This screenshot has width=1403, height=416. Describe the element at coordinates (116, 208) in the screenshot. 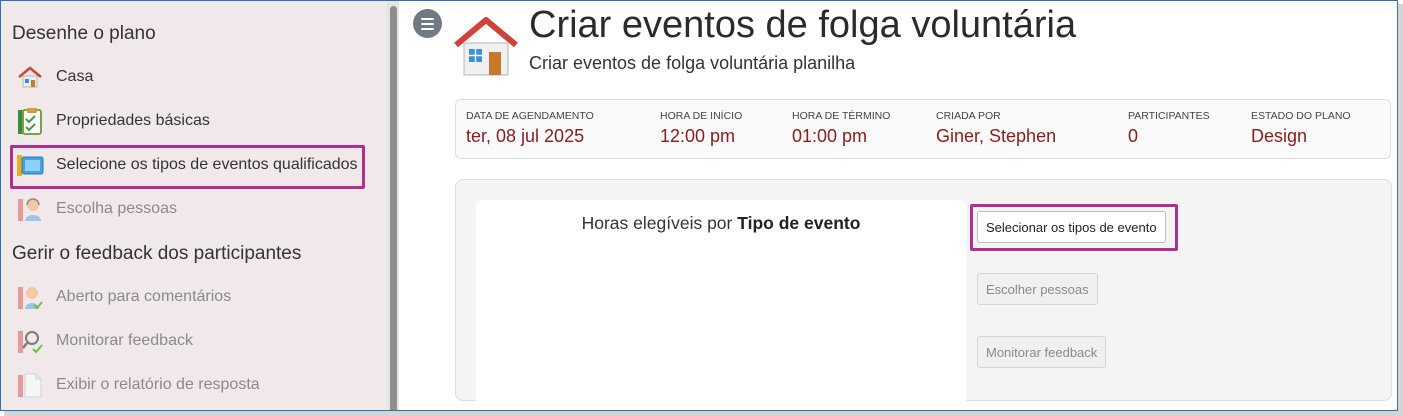

I see `sidebar-item-label: Escolha pessoas` at that location.